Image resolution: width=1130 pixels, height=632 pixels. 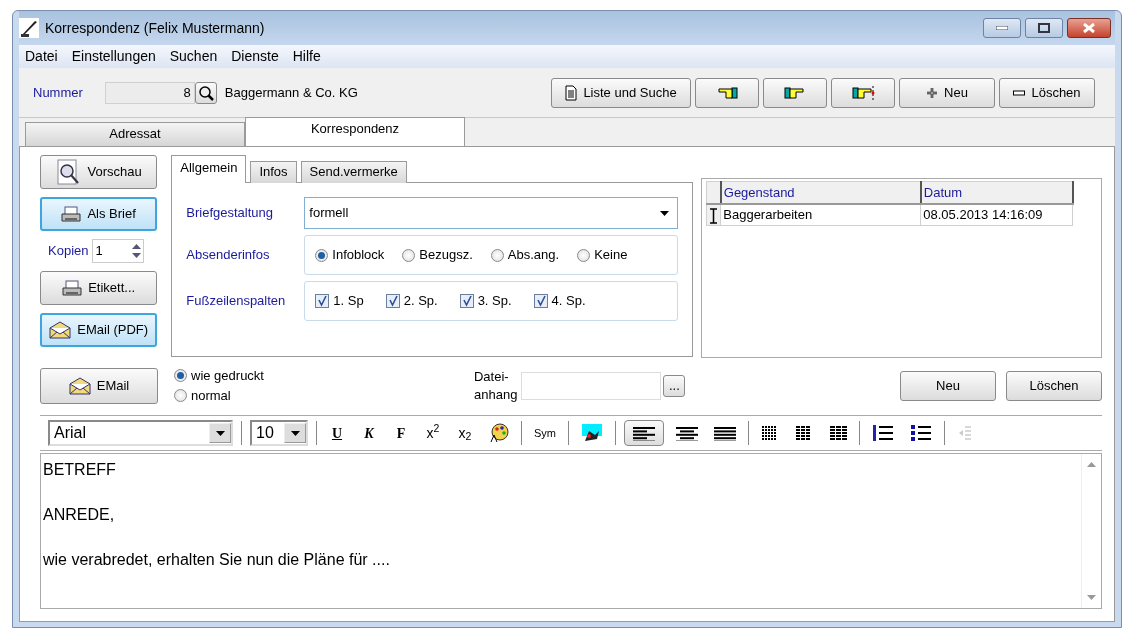 What do you see at coordinates (279, 433) in the screenshot?
I see `size-dropdown: 10` at bounding box center [279, 433].